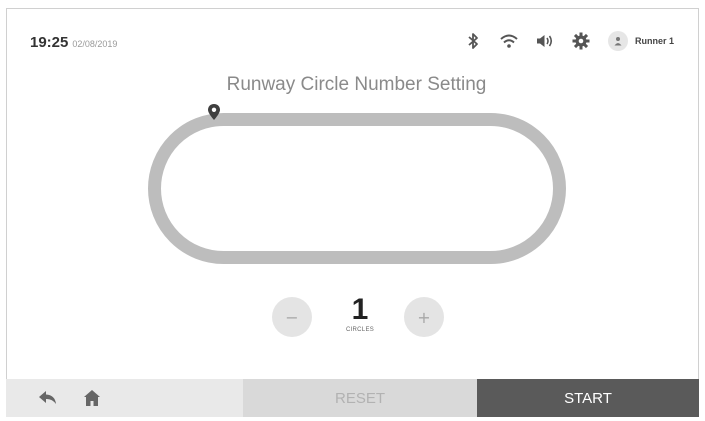 This screenshot has width=705, height=421. I want to click on clock-time: 19:25, so click(49, 42).